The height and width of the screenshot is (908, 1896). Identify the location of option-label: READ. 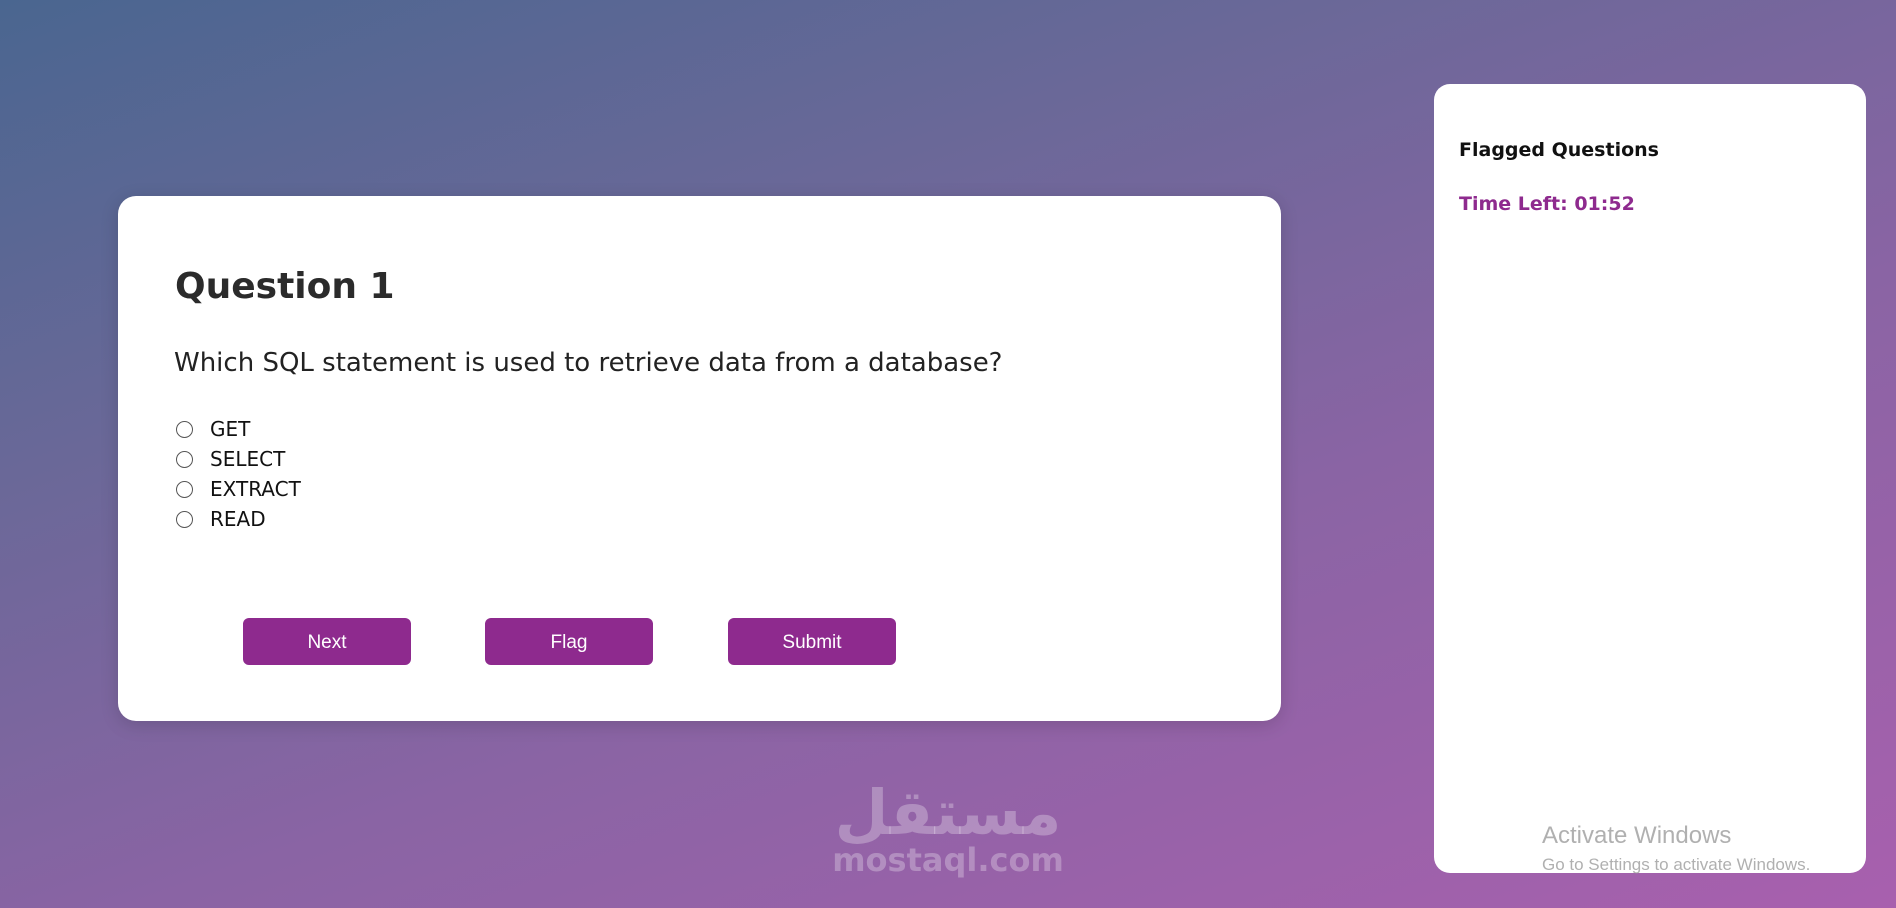
(238, 519).